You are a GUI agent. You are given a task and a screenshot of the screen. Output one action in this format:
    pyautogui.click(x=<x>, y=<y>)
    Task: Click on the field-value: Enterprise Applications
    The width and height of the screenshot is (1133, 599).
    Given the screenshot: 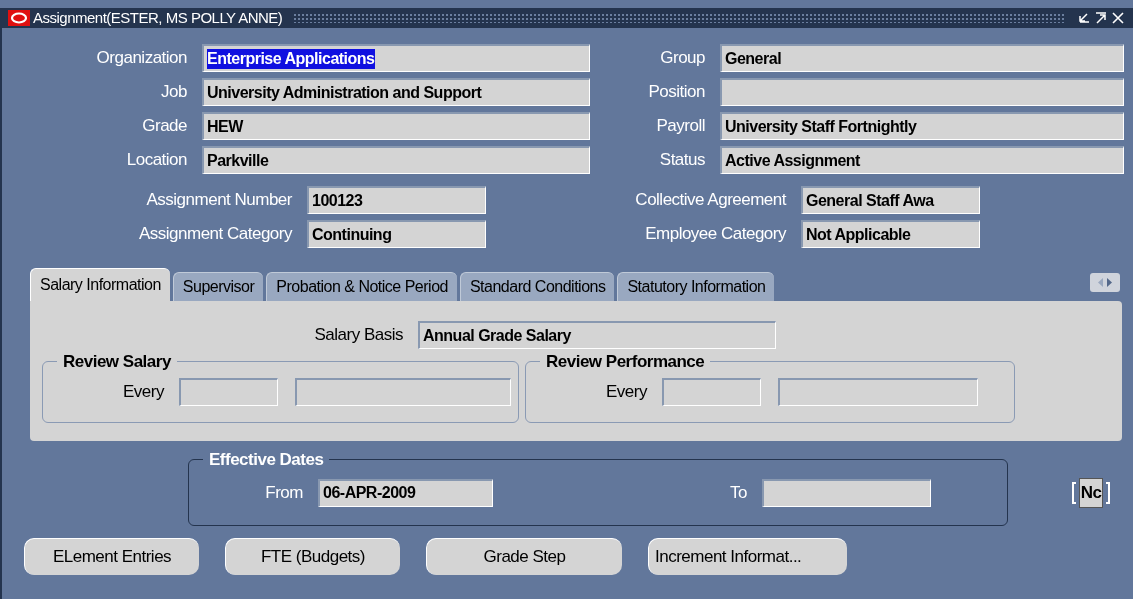 What is the action you would take?
    pyautogui.click(x=291, y=58)
    